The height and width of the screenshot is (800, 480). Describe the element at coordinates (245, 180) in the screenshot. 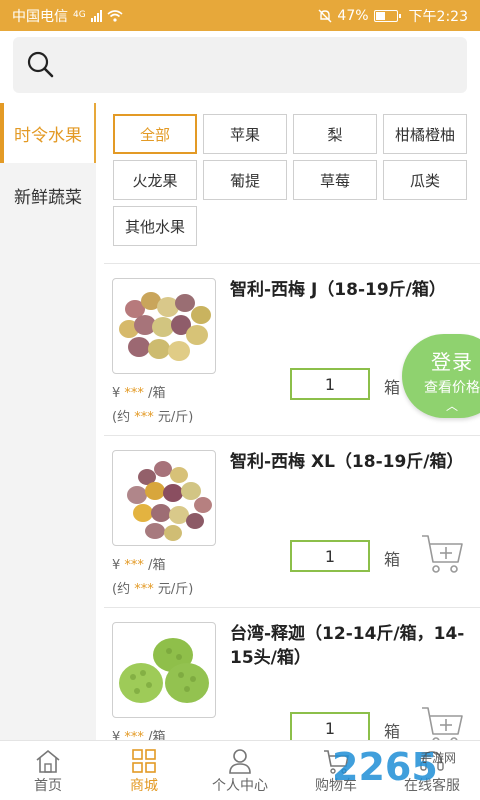

I see `filter-tag-grape: 葡提` at that location.